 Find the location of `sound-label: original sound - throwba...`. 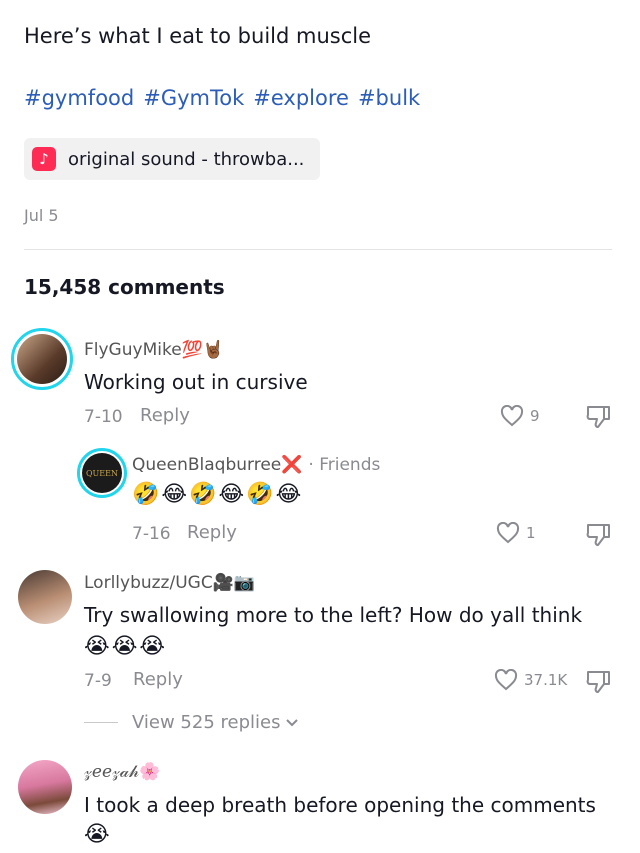

sound-label: original sound - throwba... is located at coordinates (186, 159).